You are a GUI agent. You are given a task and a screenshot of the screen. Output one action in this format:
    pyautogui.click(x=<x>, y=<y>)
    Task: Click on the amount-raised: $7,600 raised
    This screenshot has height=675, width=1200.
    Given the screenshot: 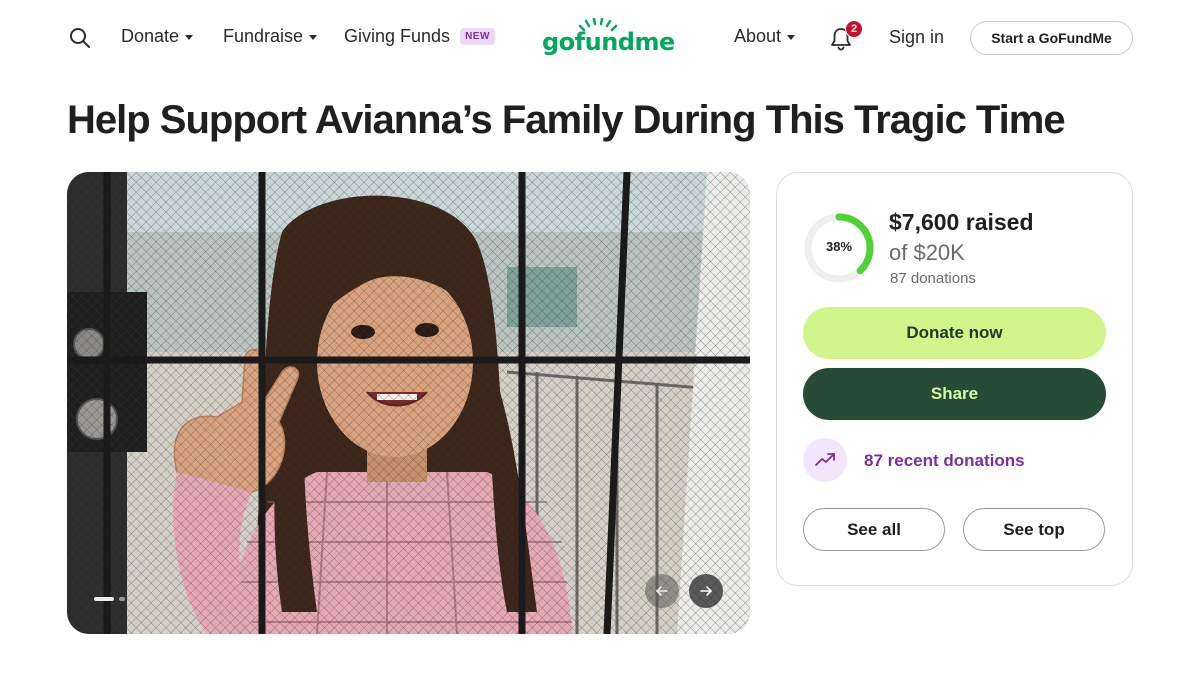 What is the action you would take?
    pyautogui.click(x=961, y=222)
    